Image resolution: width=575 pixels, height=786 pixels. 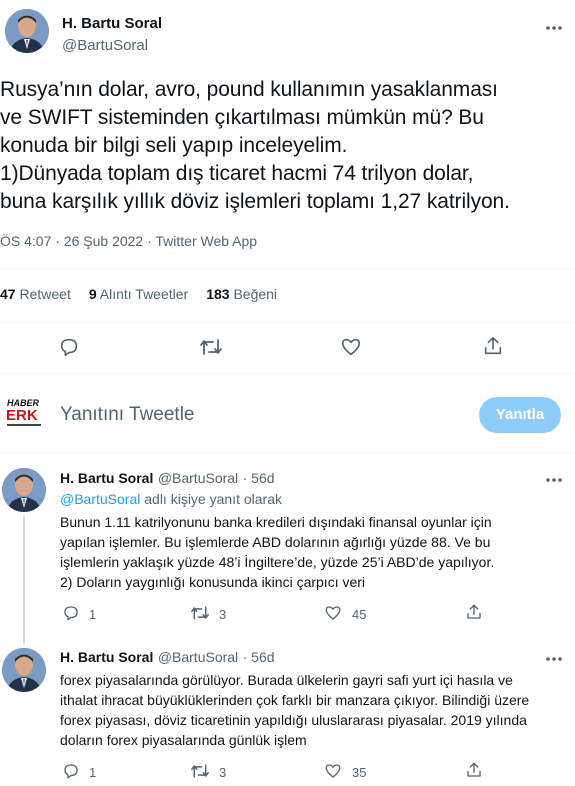 What do you see at coordinates (22, 415) in the screenshot?
I see `logo-line2: ERK` at bounding box center [22, 415].